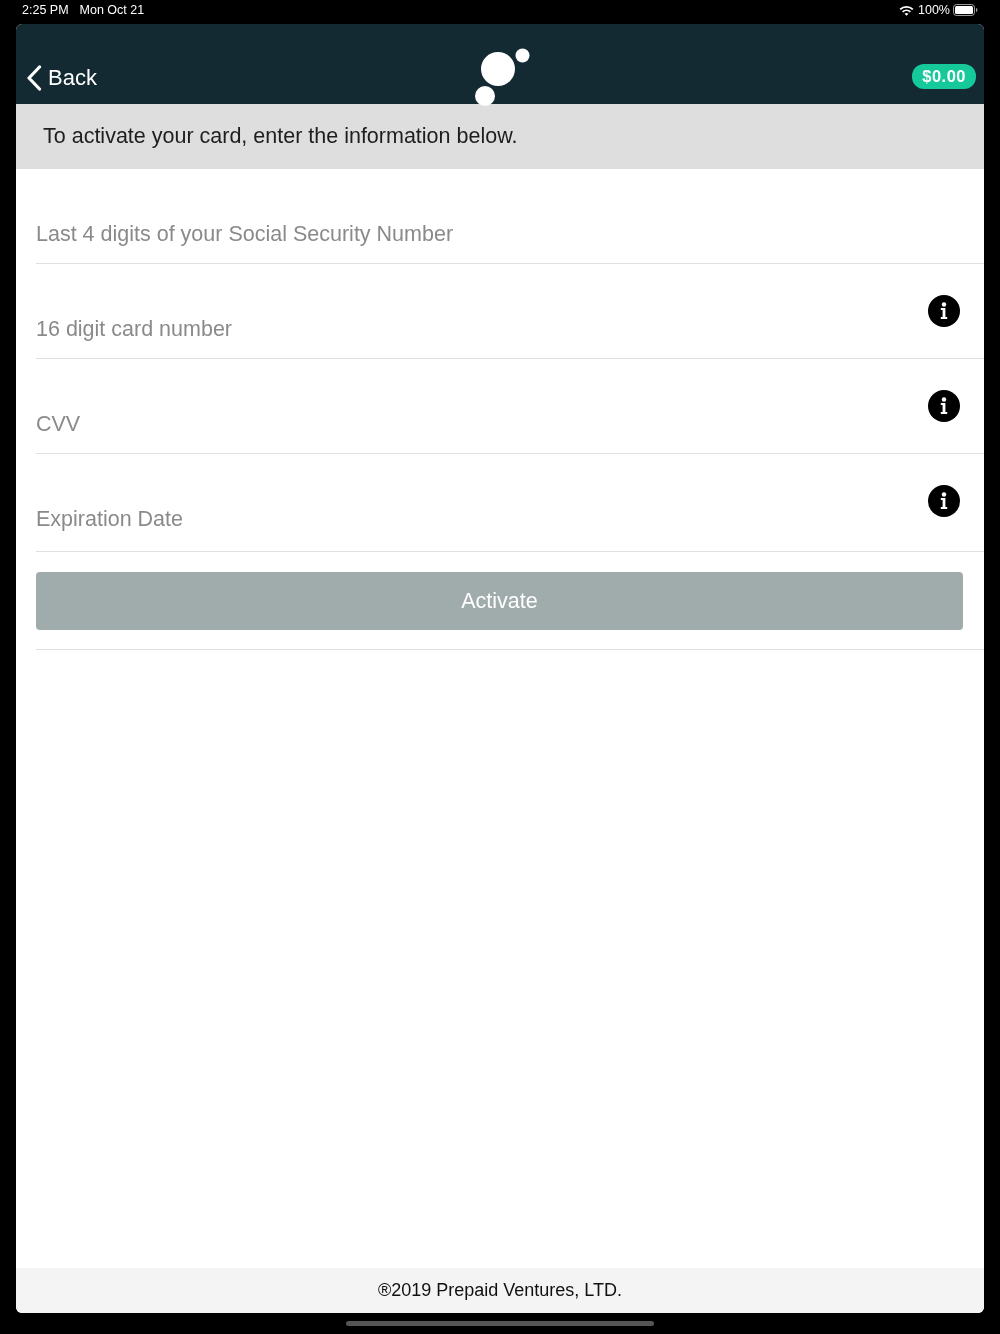 The height and width of the screenshot is (1334, 1000). What do you see at coordinates (906, 10) in the screenshot?
I see `wifi-icon` at bounding box center [906, 10].